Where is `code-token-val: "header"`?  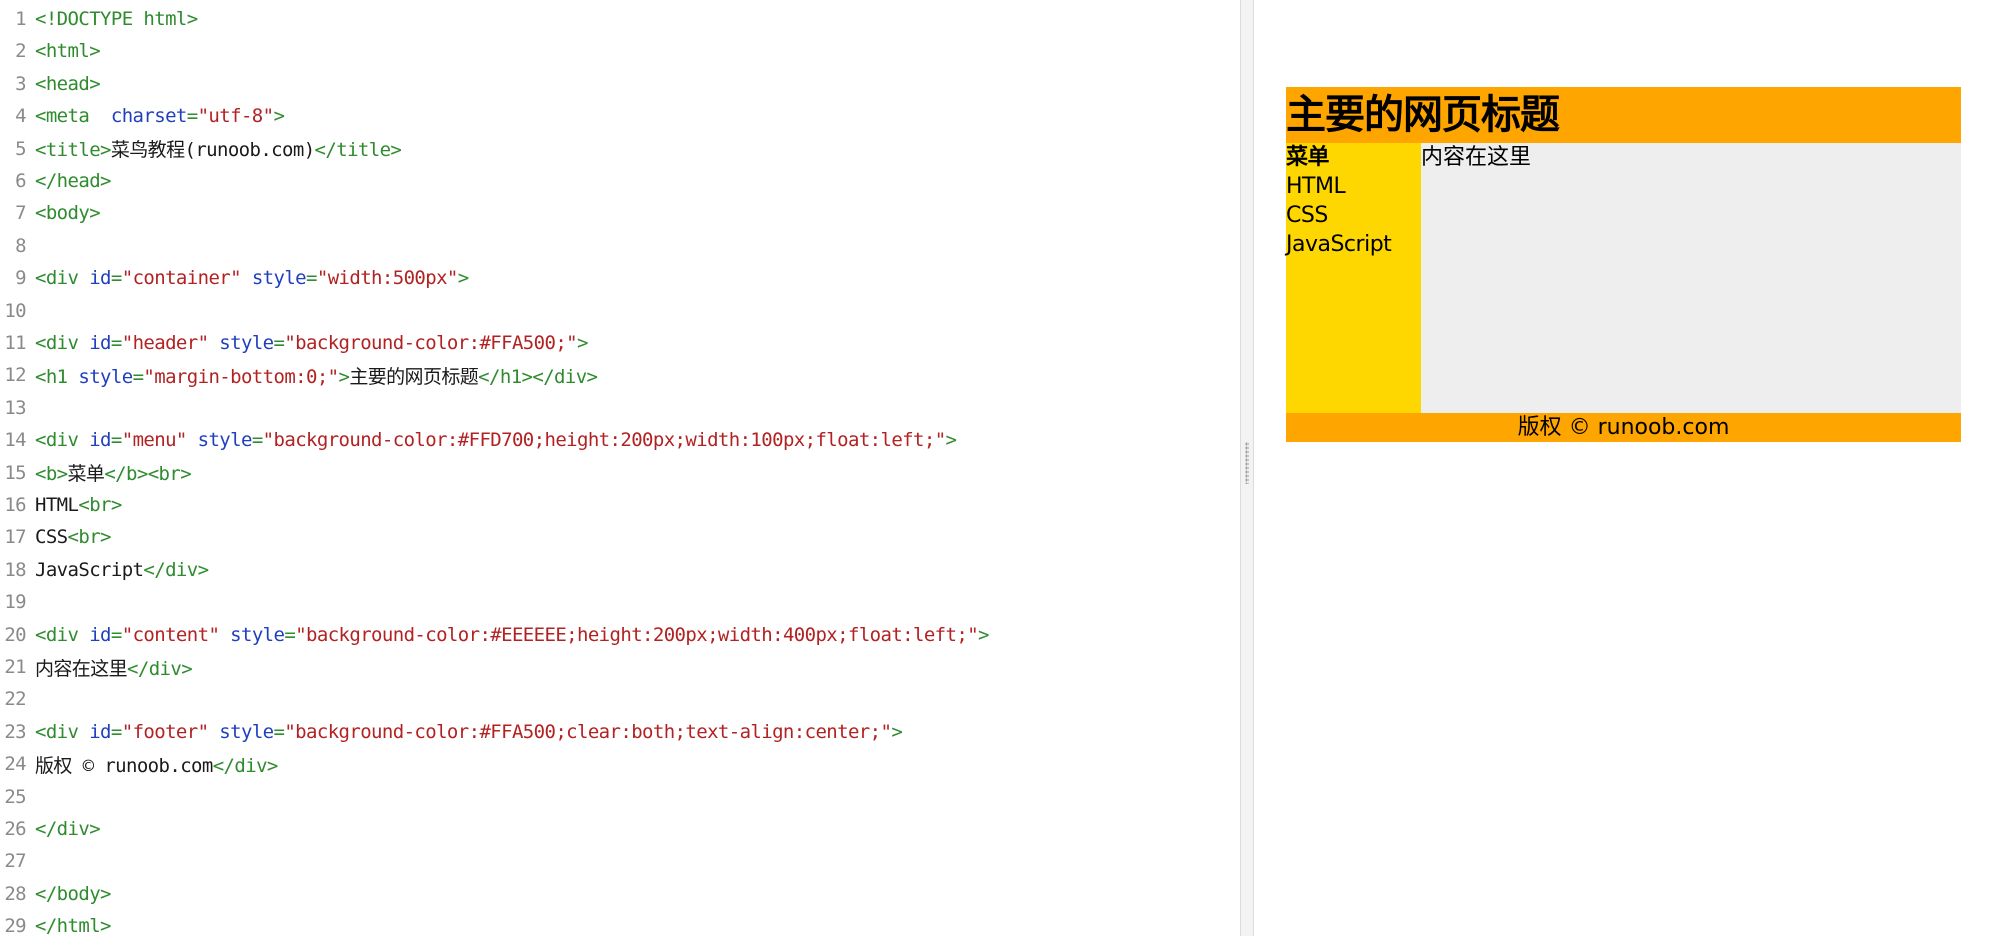 code-token-val: "header" is located at coordinates (165, 343).